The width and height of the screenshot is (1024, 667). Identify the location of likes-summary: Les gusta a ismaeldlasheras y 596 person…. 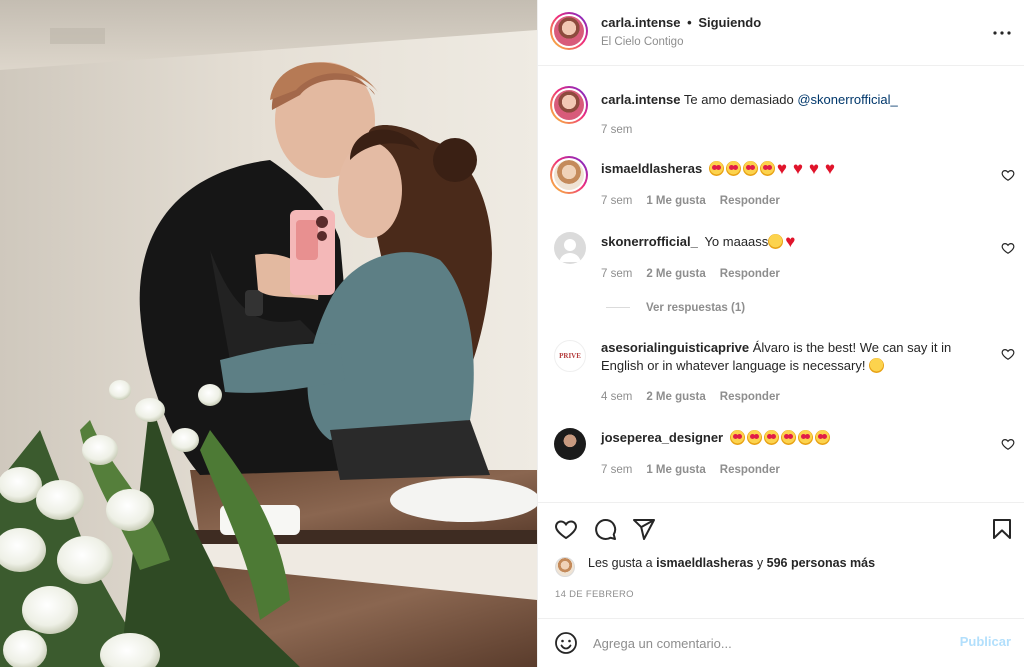
(731, 563).